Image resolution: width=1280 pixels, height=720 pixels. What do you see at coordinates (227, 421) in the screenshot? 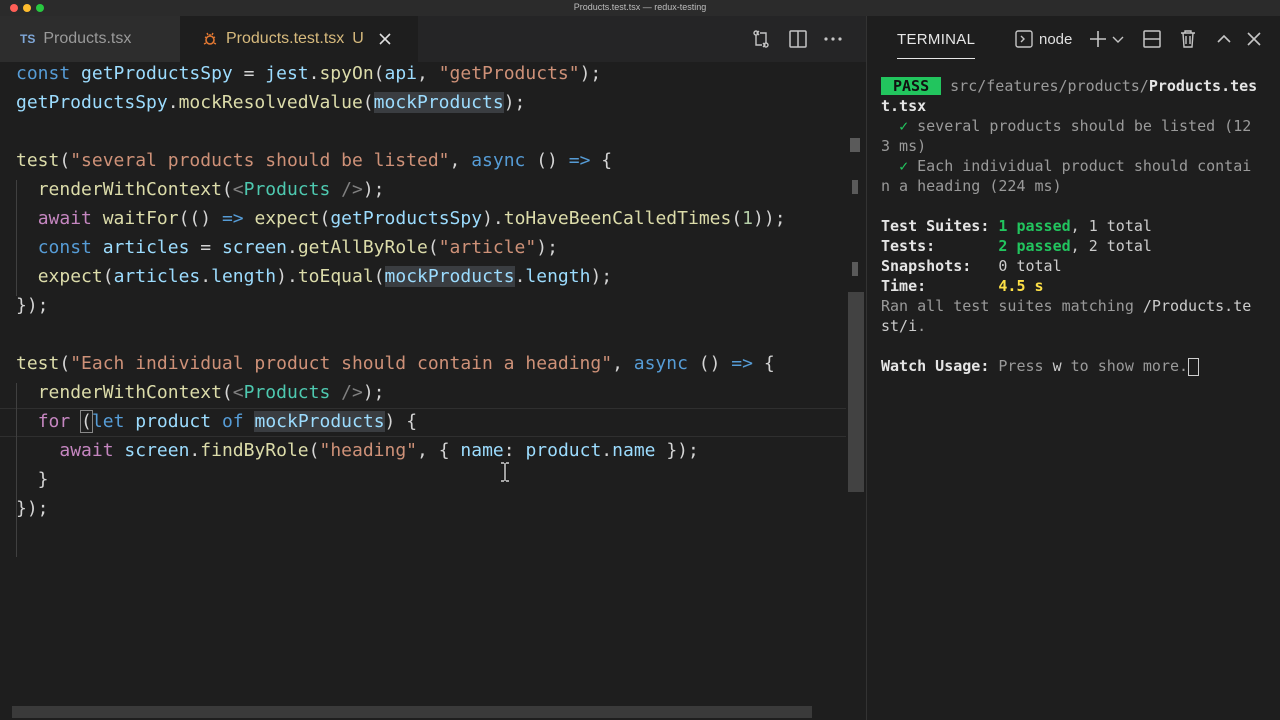
I see `code-line-11: for (let product of mockProducts) {` at bounding box center [227, 421].